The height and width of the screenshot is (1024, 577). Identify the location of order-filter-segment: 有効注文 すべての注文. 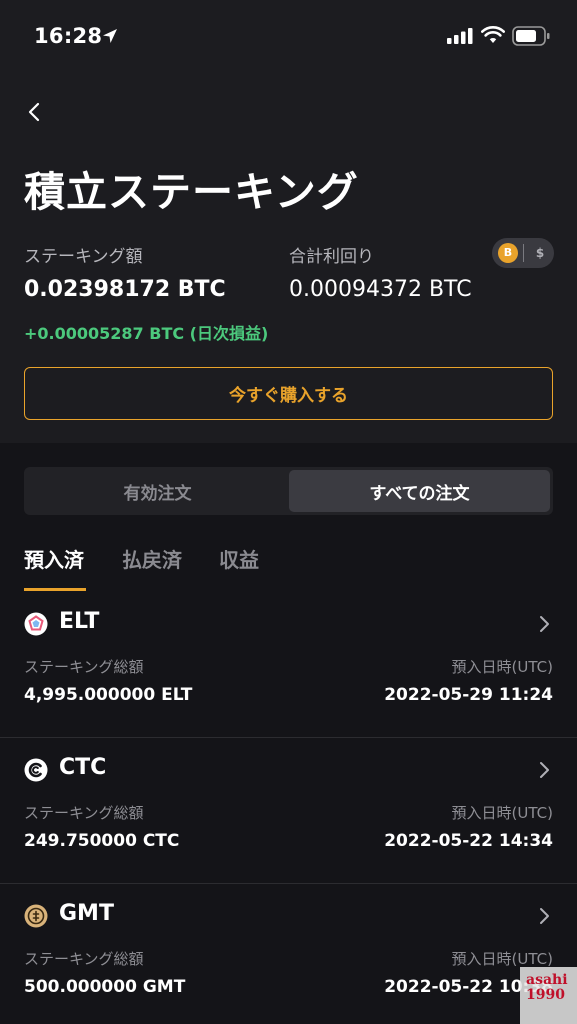
(288, 491).